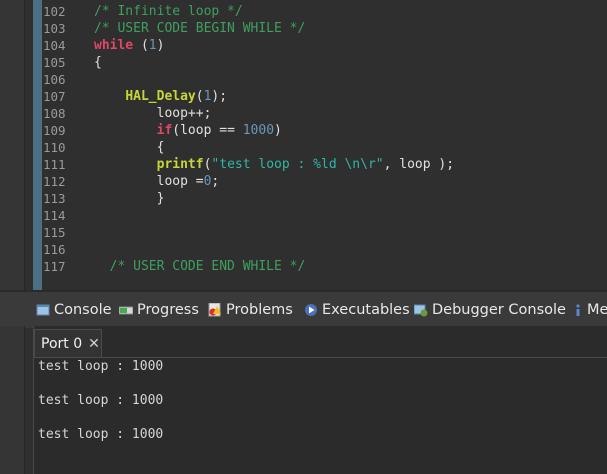 The width and height of the screenshot is (607, 474). I want to click on code-line: /* USER CODE BEGIN WHILE */, so click(350, 28).